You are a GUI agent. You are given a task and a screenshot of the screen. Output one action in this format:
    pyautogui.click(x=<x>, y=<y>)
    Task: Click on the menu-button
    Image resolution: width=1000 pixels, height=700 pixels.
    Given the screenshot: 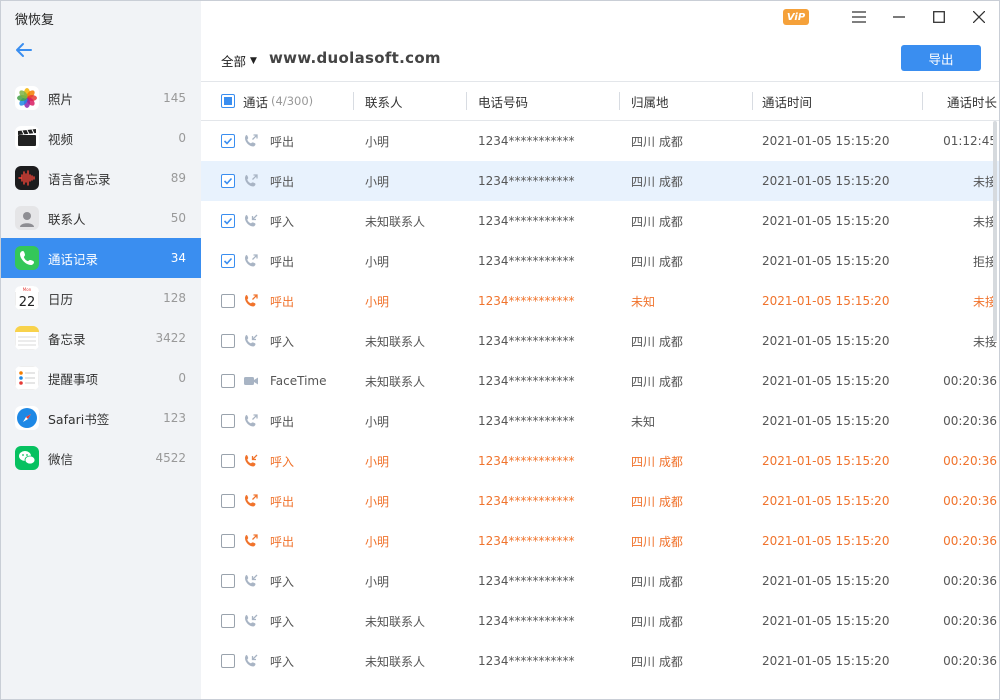 What is the action you would take?
    pyautogui.click(x=859, y=17)
    